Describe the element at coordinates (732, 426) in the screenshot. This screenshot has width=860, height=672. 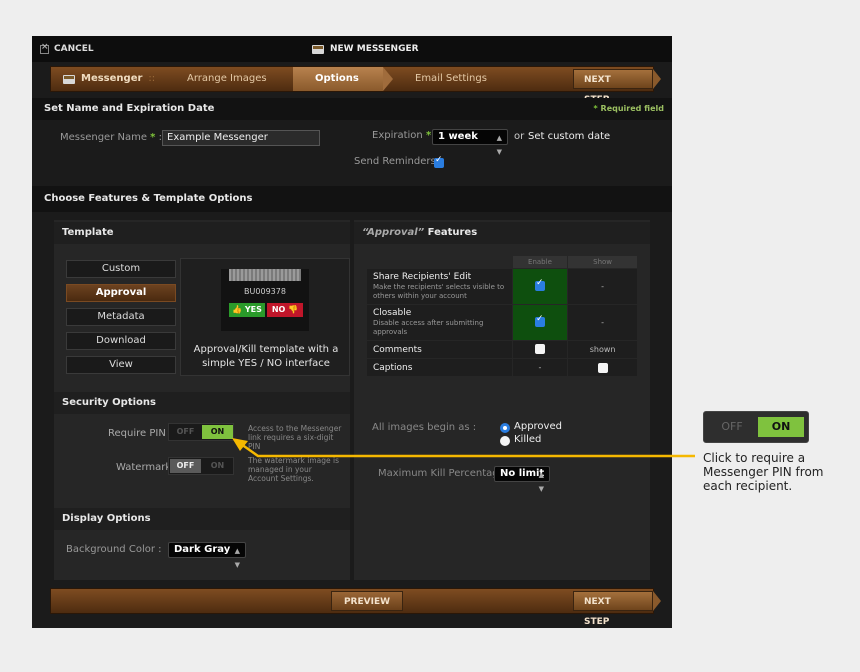
I see `callout-off: OFF` at that location.